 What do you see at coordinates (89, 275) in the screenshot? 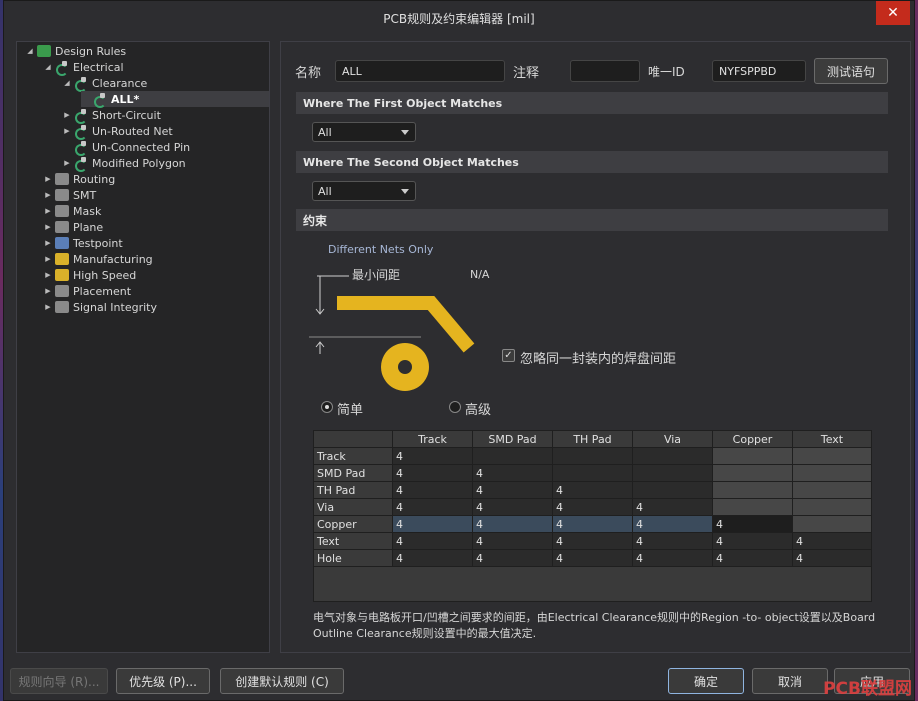
I see `tree-item-high-speed: ▶ High Speed` at bounding box center [89, 275].